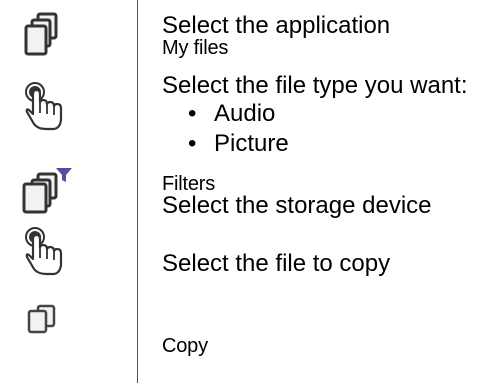  I want to click on column-divider, so click(137, 191).